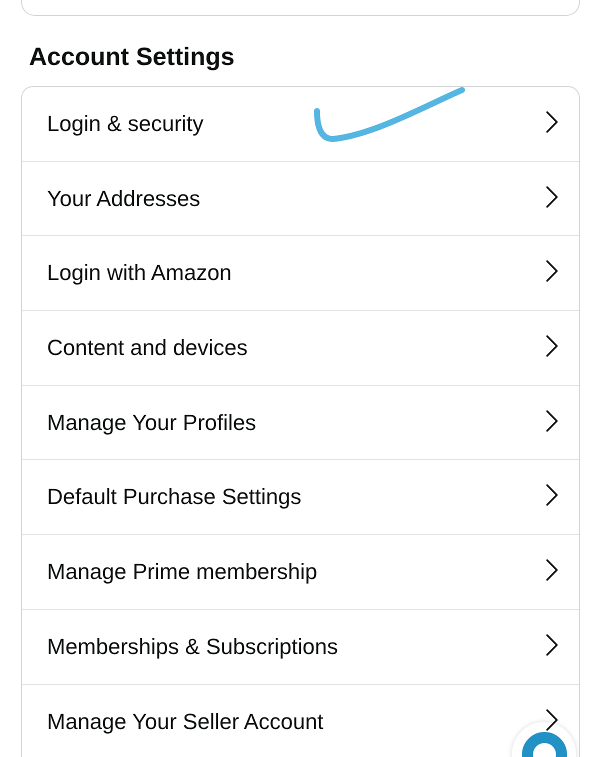 Image resolution: width=600 pixels, height=757 pixels. I want to click on settings-row: Manage Prime membership, so click(300, 572).